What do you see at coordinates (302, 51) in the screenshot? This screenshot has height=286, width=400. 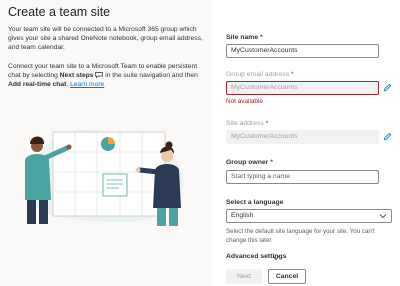 I see `site-name-input: MyCustomerAccounts` at bounding box center [302, 51].